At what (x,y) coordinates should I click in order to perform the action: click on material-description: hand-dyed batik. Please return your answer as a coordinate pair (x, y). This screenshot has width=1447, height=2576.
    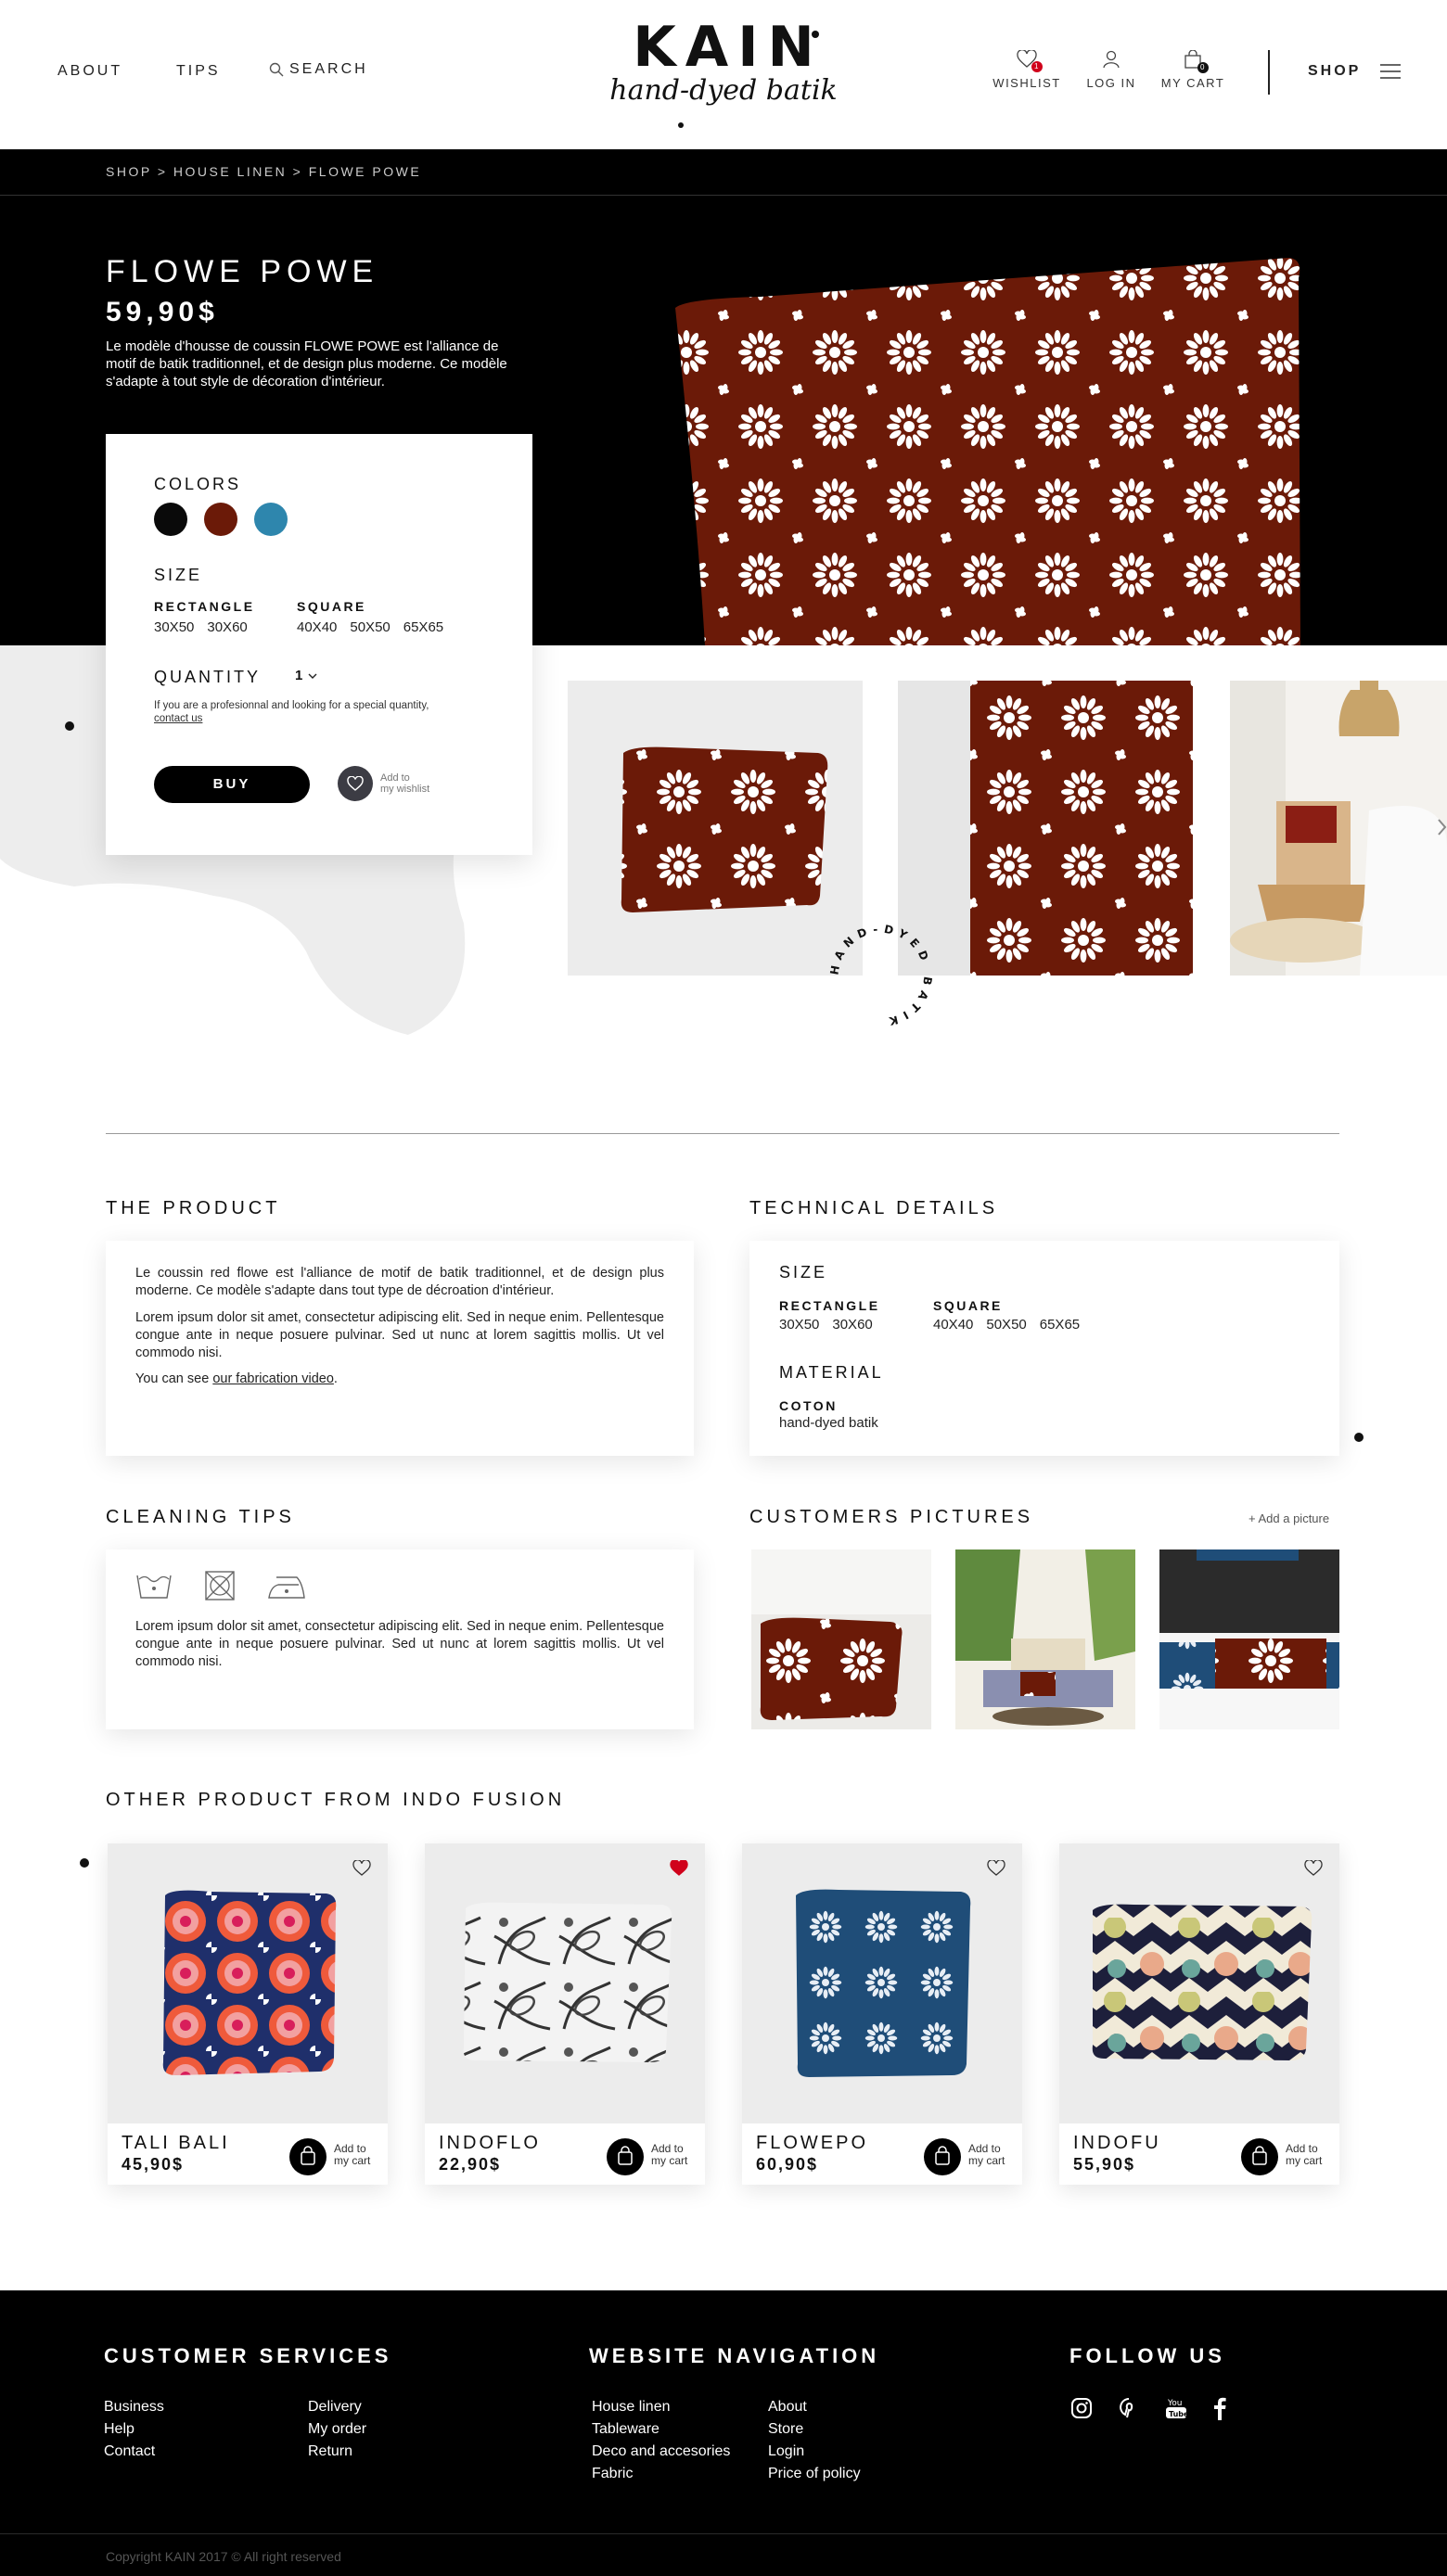
    Looking at the image, I should click on (828, 1423).